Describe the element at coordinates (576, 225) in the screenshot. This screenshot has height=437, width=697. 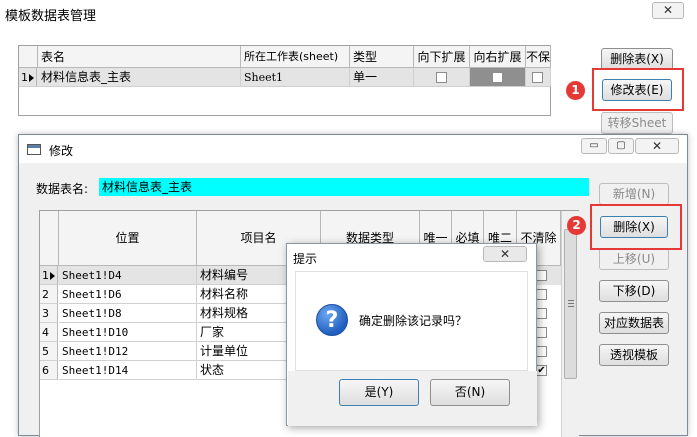
I see `step-2-badge: 2` at that location.